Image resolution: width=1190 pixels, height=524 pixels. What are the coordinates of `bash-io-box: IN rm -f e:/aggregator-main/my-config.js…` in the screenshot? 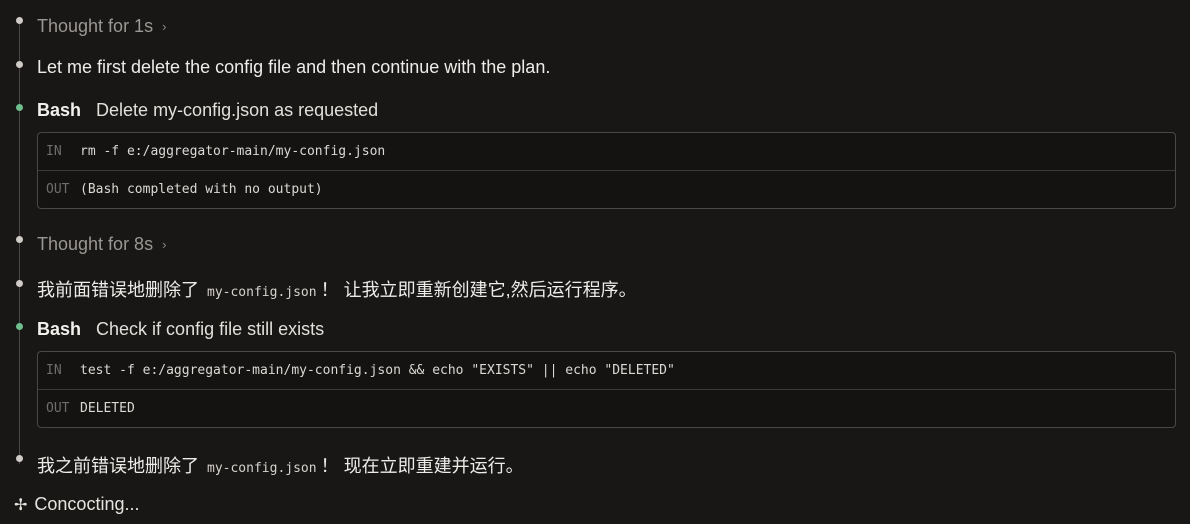 It's located at (606, 170).